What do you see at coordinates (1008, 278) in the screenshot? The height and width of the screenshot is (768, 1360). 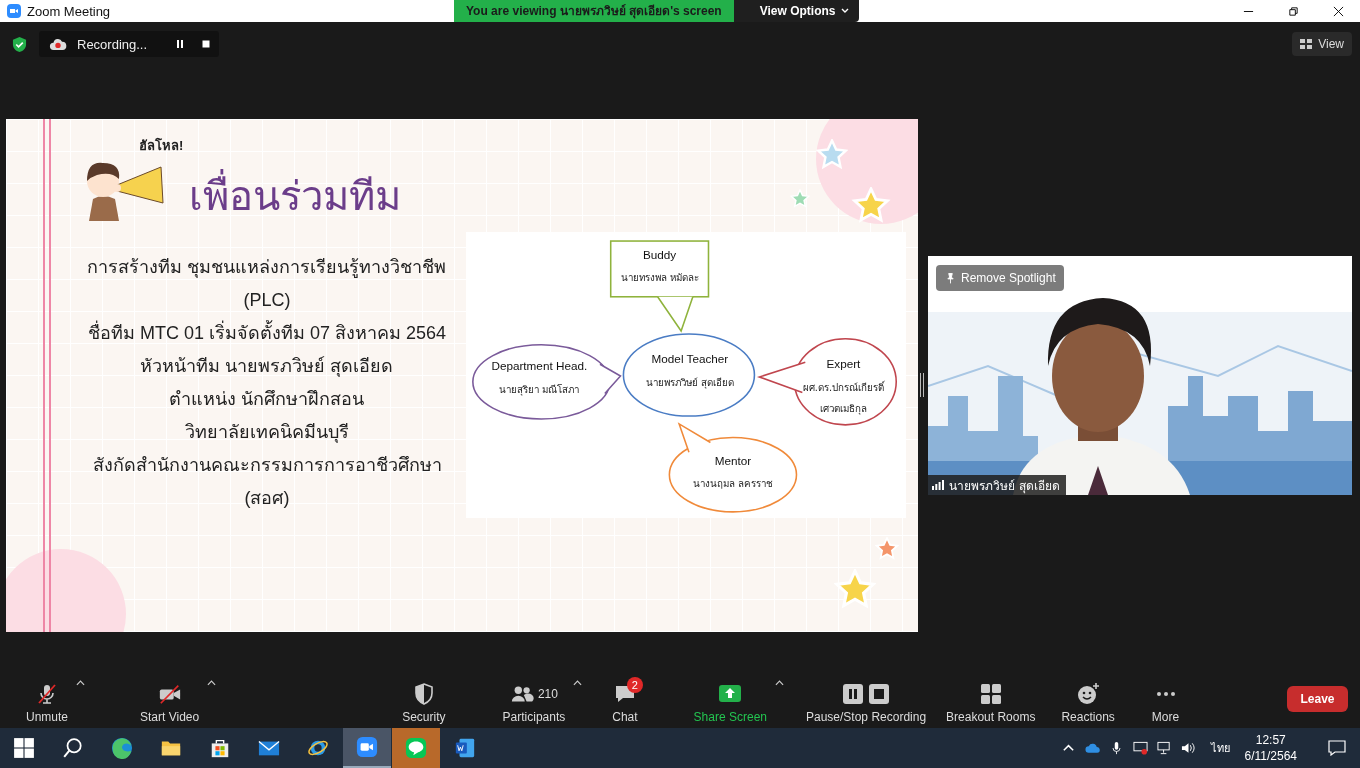 I see `spotlight-label: Remove Spotlight` at bounding box center [1008, 278].